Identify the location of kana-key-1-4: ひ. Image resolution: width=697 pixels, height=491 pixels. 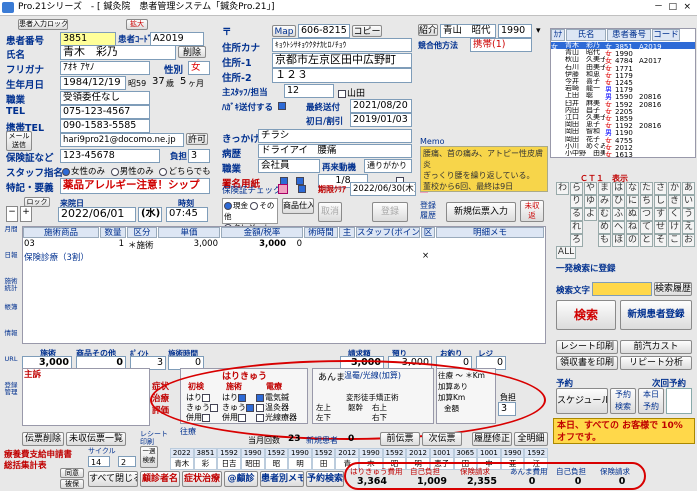
(618, 201).